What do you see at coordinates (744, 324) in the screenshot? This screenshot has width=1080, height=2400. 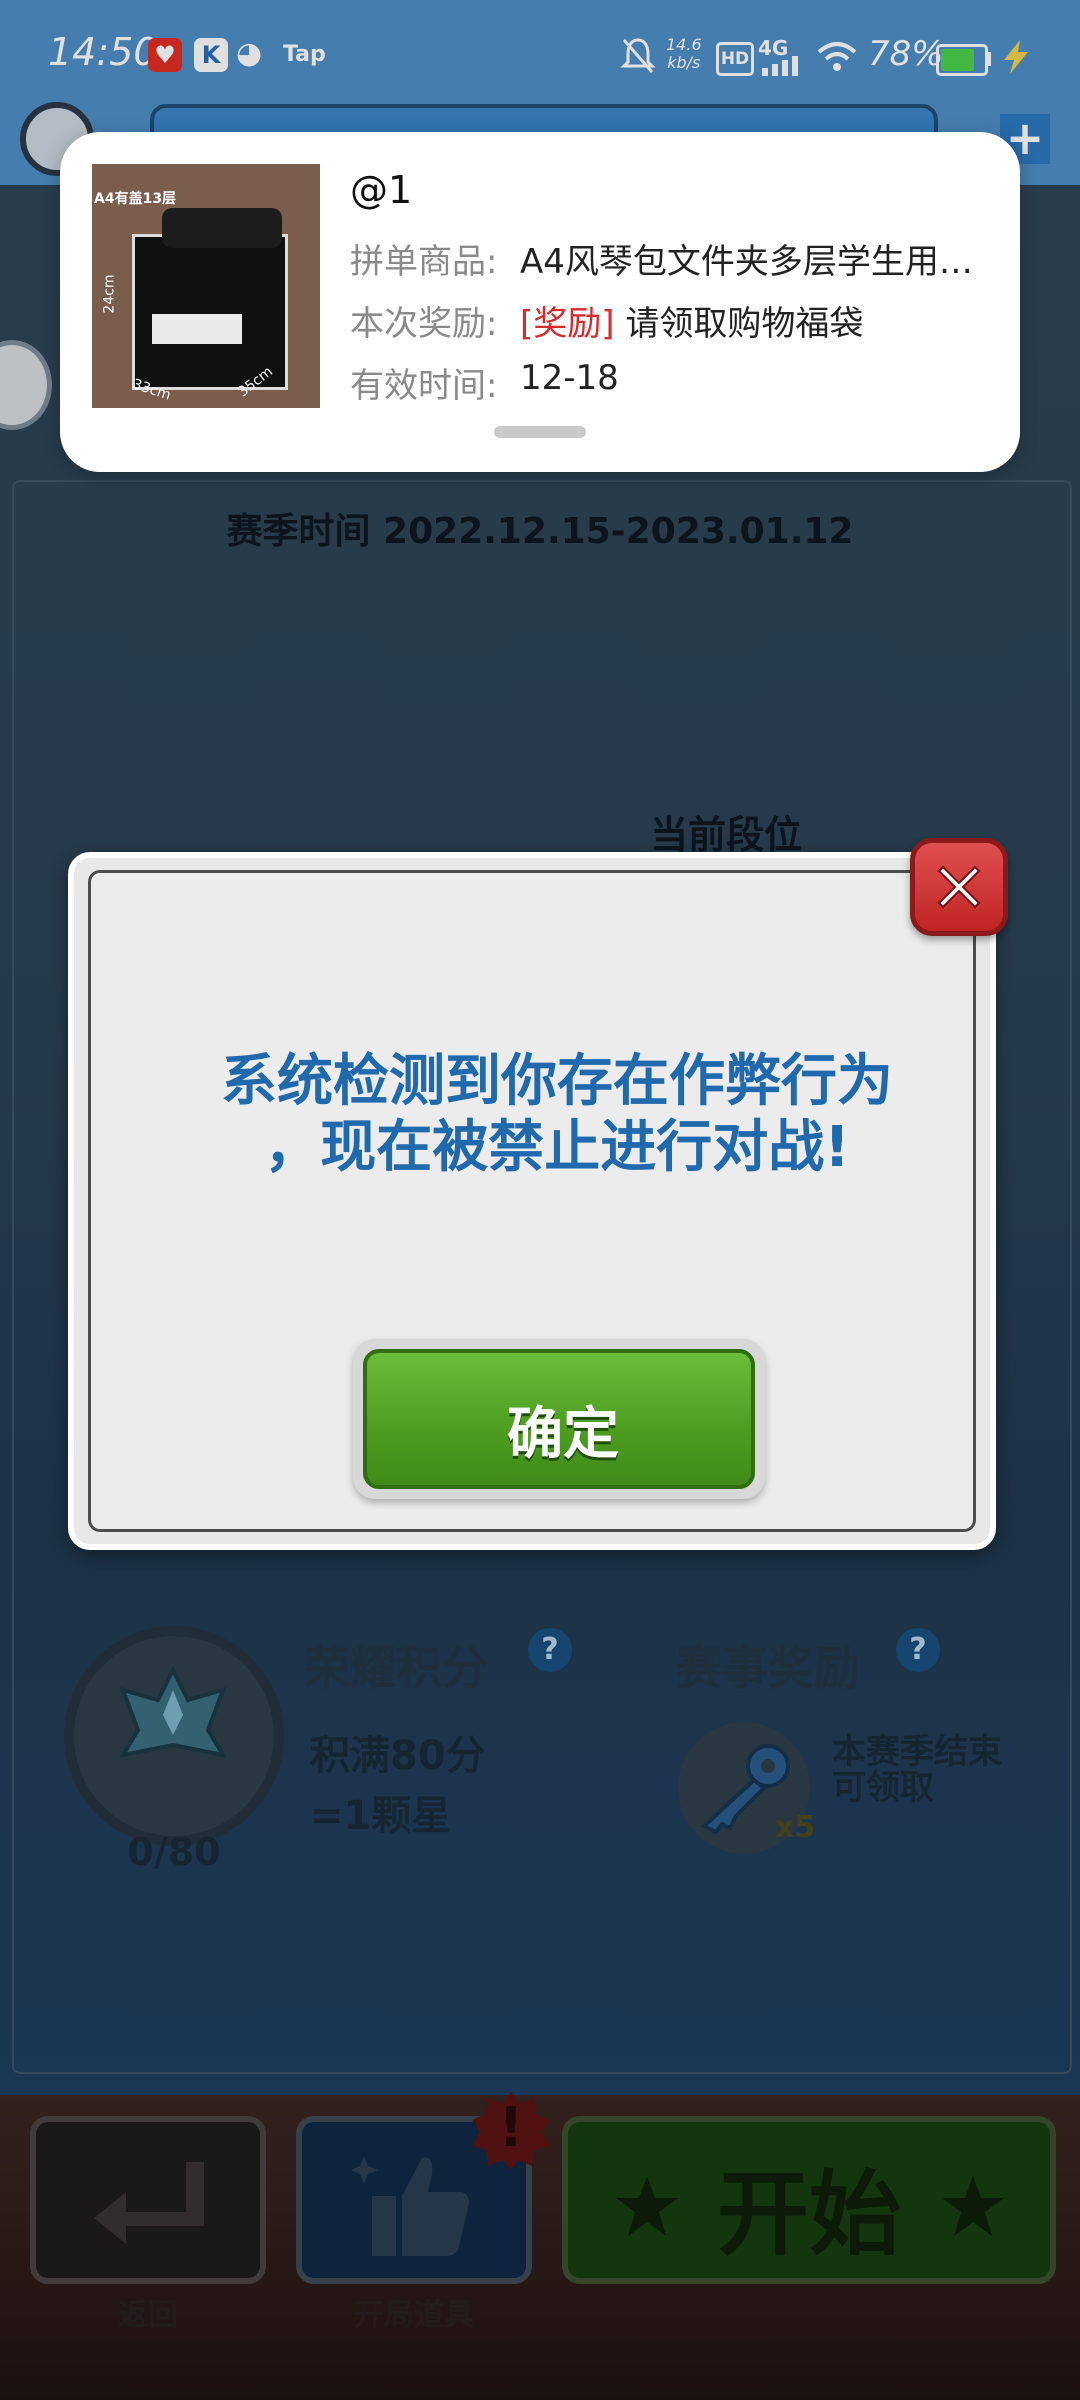 I see `reward-value: 请领取购物福袋` at bounding box center [744, 324].